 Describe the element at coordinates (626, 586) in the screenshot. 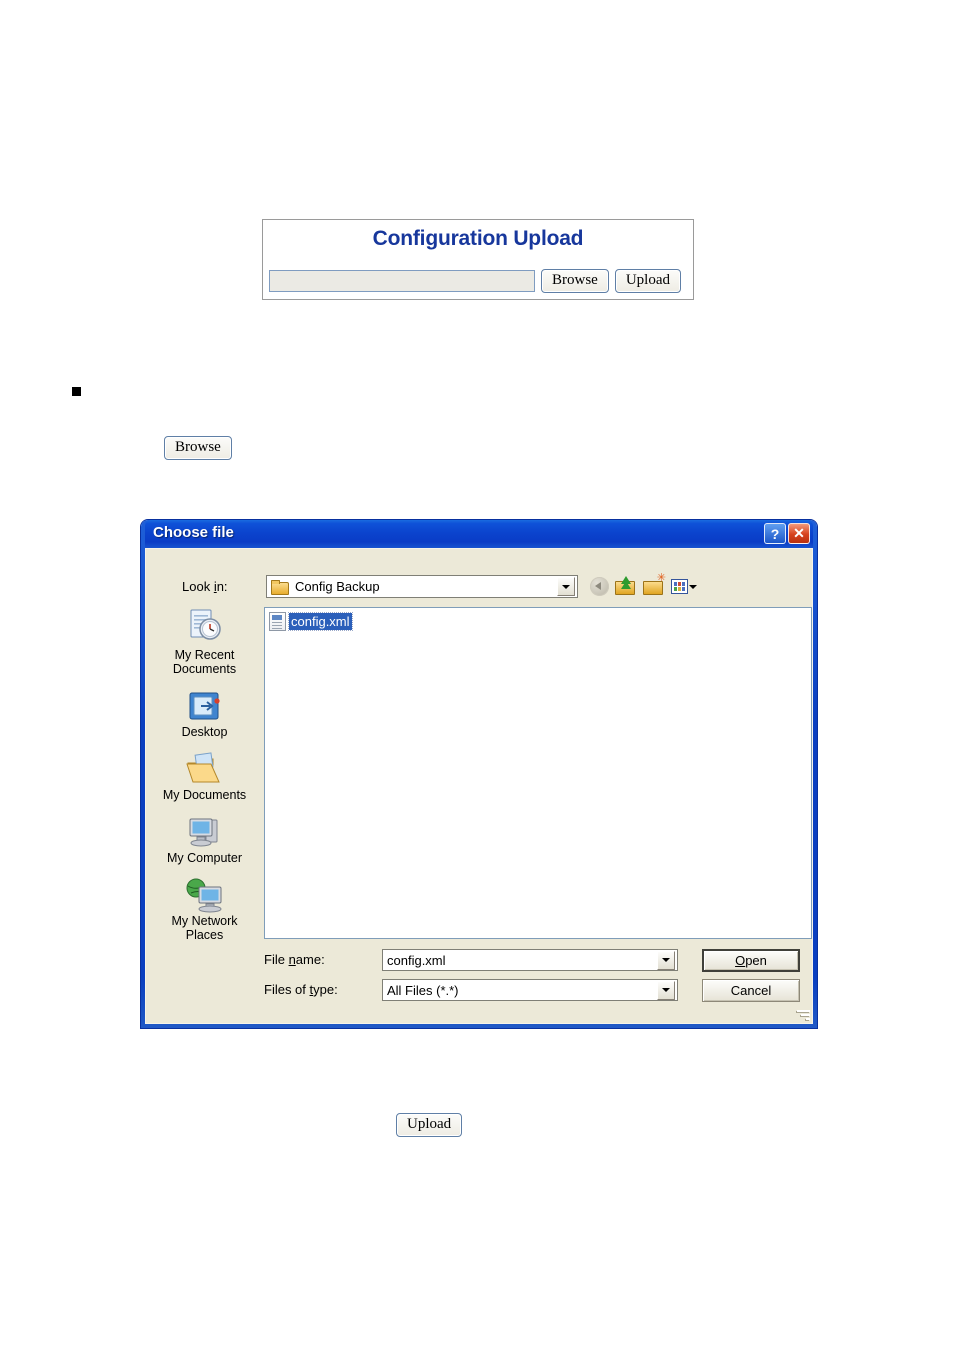

I see `up-one-level-icon` at that location.